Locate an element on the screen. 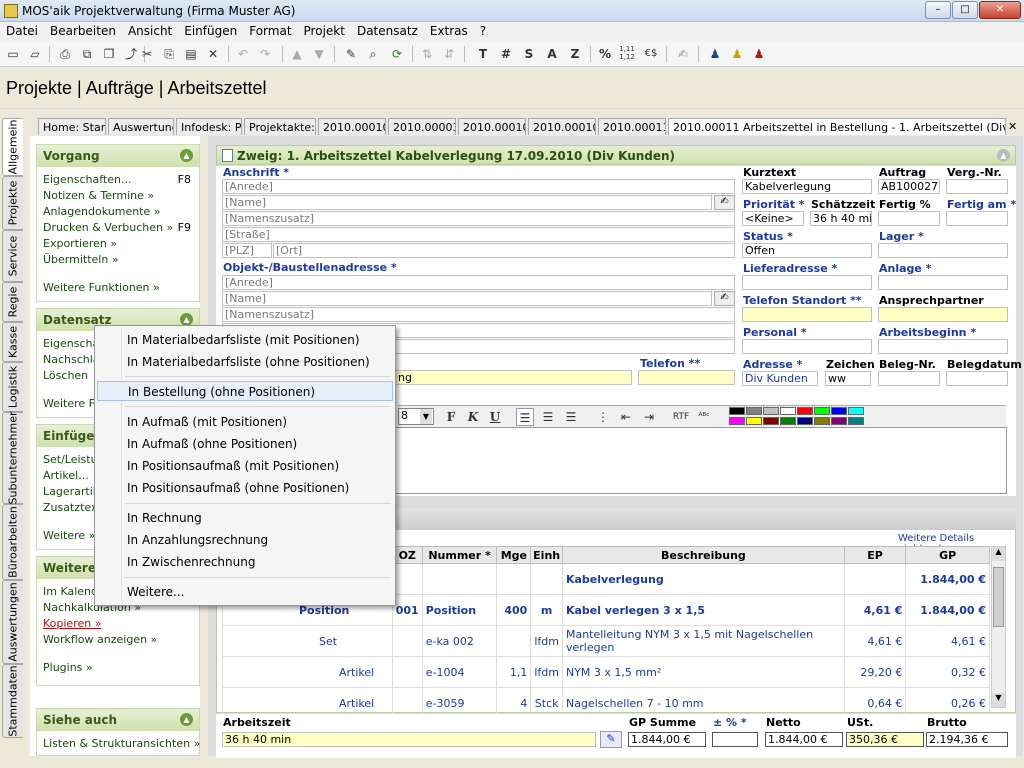  doctab-auswertung: Auswertung is located at coordinates (141, 126).